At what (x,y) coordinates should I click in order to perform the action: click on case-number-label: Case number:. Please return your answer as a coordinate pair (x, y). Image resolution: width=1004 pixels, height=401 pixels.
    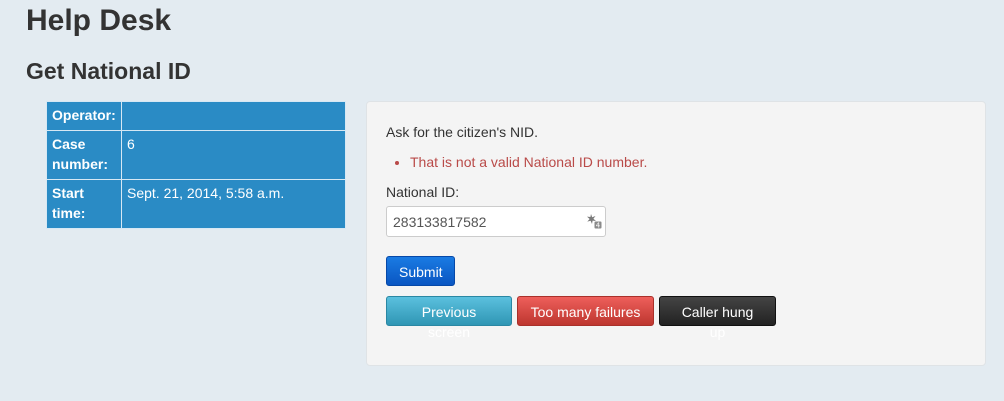
    Looking at the image, I should click on (84, 155).